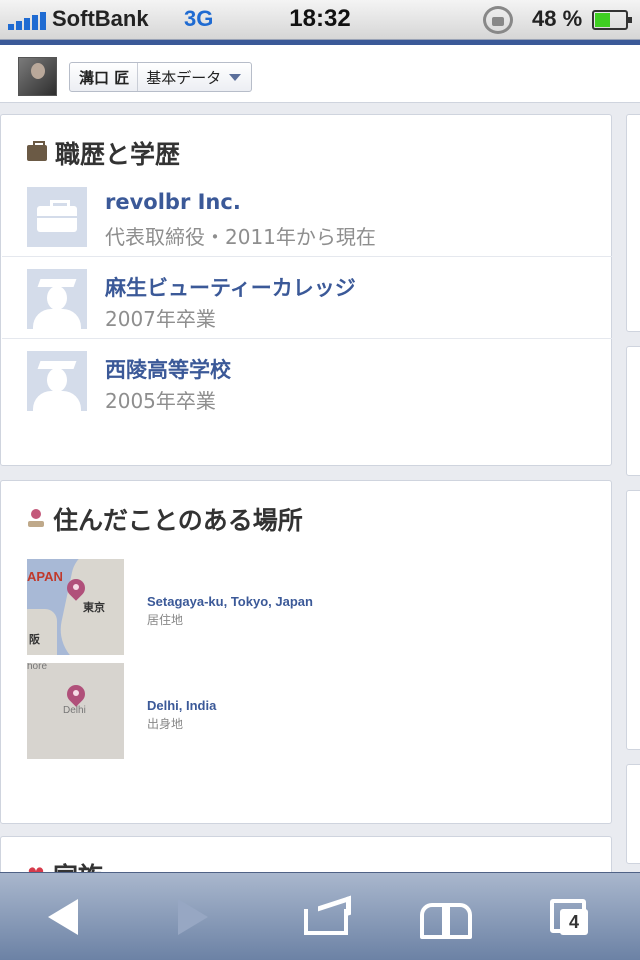  I want to click on section-dropdown: 基本データ, so click(194, 77).